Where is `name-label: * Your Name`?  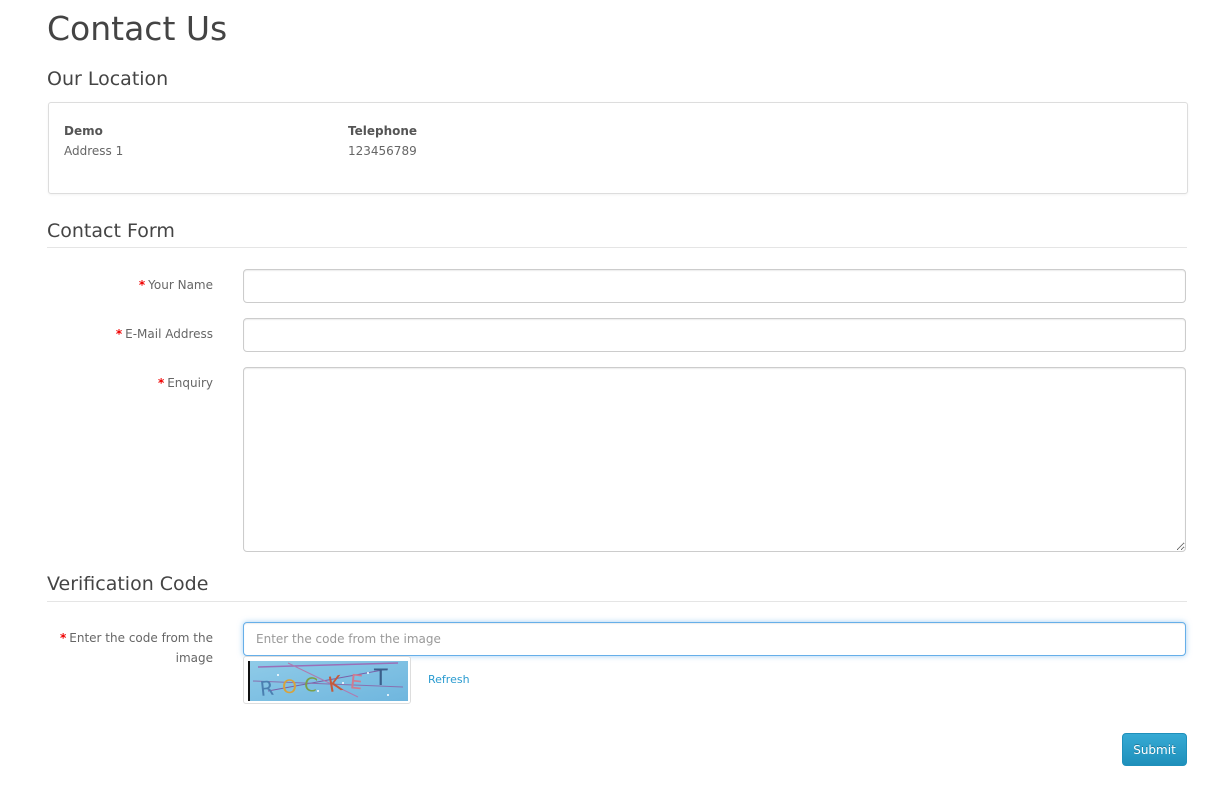
name-label: * Your Name is located at coordinates (118, 285).